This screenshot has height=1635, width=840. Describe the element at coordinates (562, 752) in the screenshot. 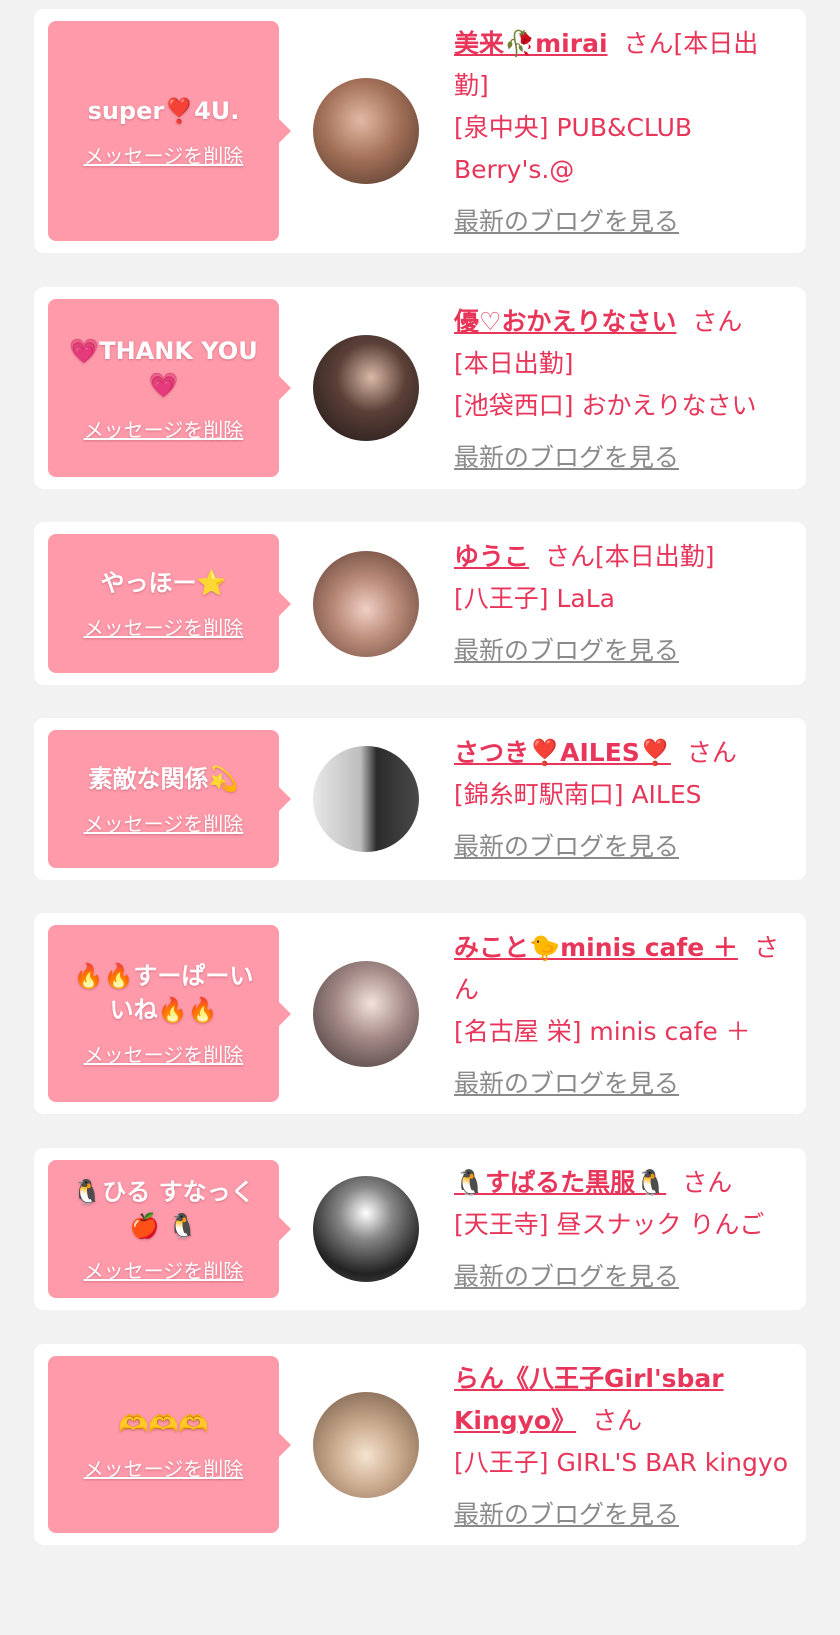

I see `cast-name-link: さつき❣️AILES❣️` at that location.